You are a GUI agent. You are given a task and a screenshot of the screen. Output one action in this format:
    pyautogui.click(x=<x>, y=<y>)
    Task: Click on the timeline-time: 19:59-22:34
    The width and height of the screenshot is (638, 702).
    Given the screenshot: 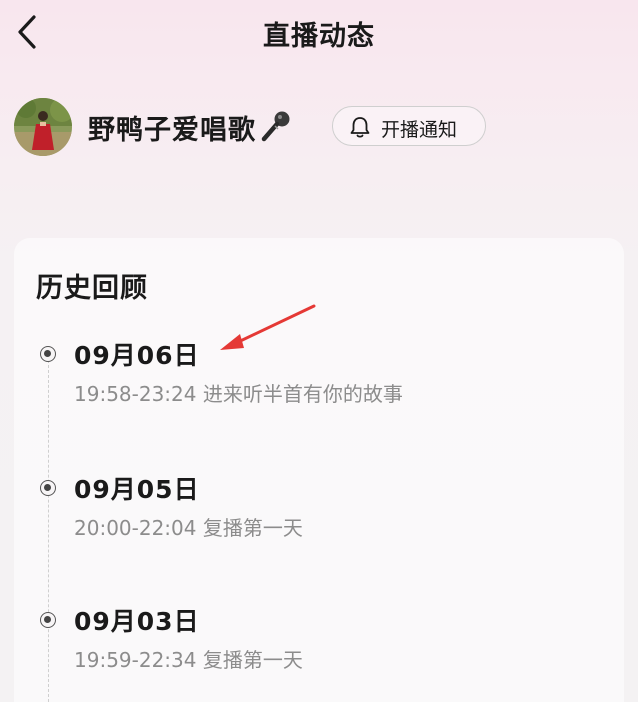 What is the action you would take?
    pyautogui.click(x=135, y=660)
    